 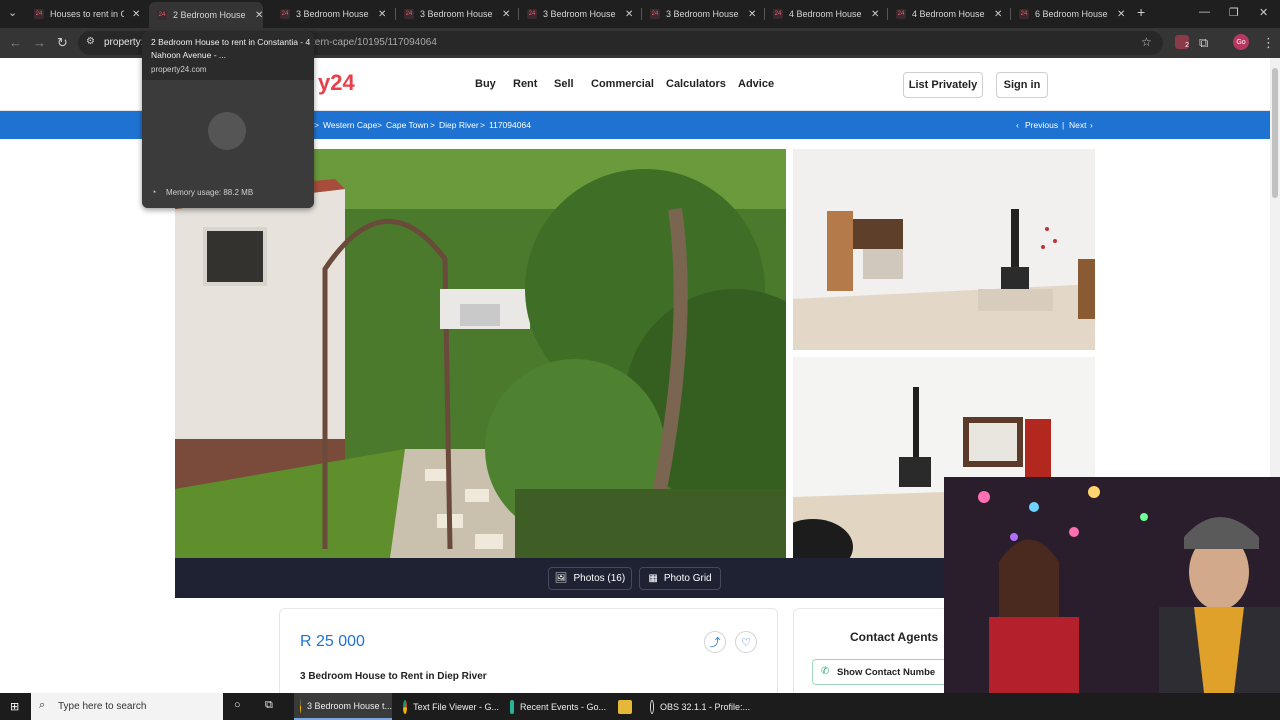 What do you see at coordinates (1263, 12) in the screenshot?
I see `window-close-icon: ✕` at bounding box center [1263, 12].